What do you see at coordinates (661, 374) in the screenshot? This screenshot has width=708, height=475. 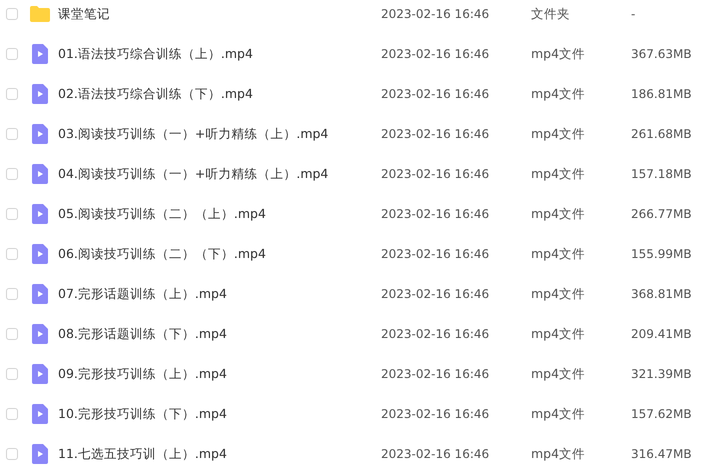 I see `file-size: 321.39MB` at bounding box center [661, 374].